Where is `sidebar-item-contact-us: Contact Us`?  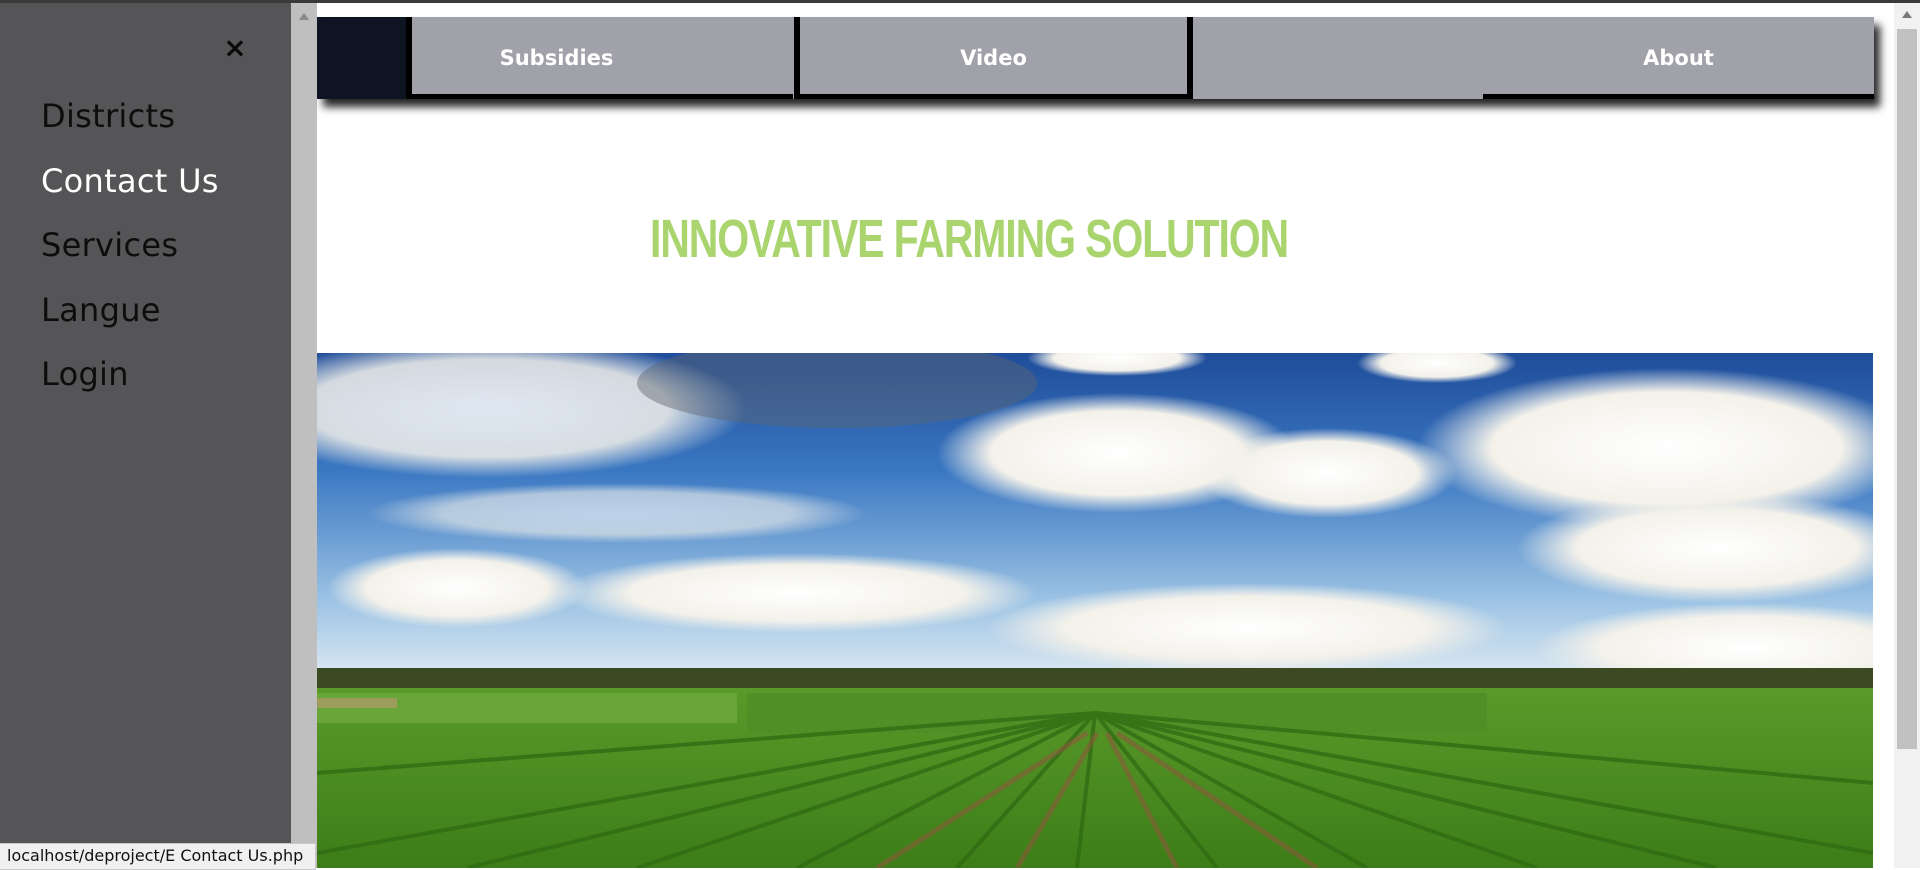
sidebar-item-contact-us: Contact Us is located at coordinates (130, 188).